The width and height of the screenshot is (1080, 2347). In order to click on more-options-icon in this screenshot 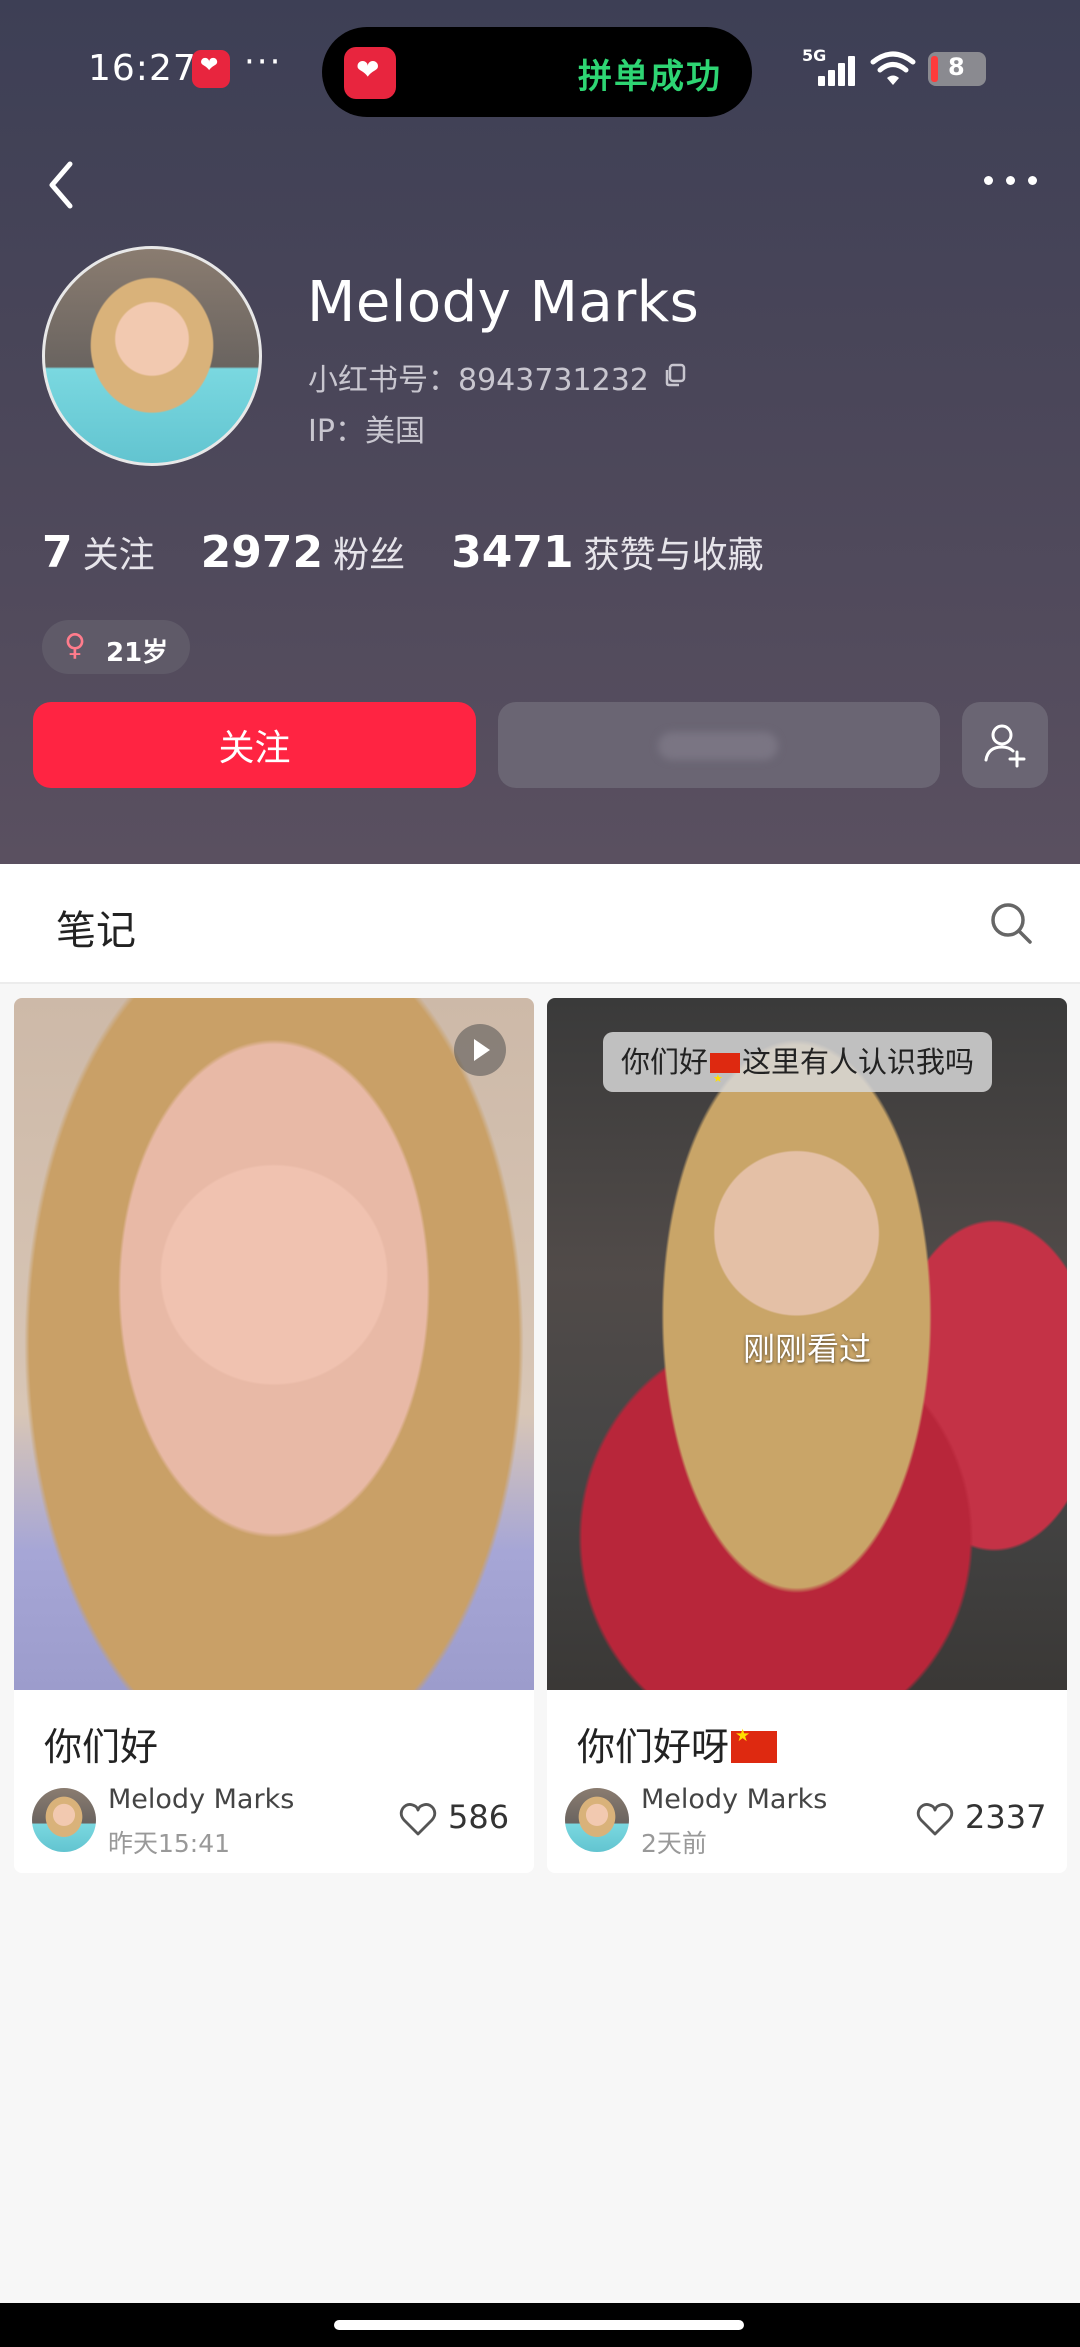, I will do `click(1011, 180)`.